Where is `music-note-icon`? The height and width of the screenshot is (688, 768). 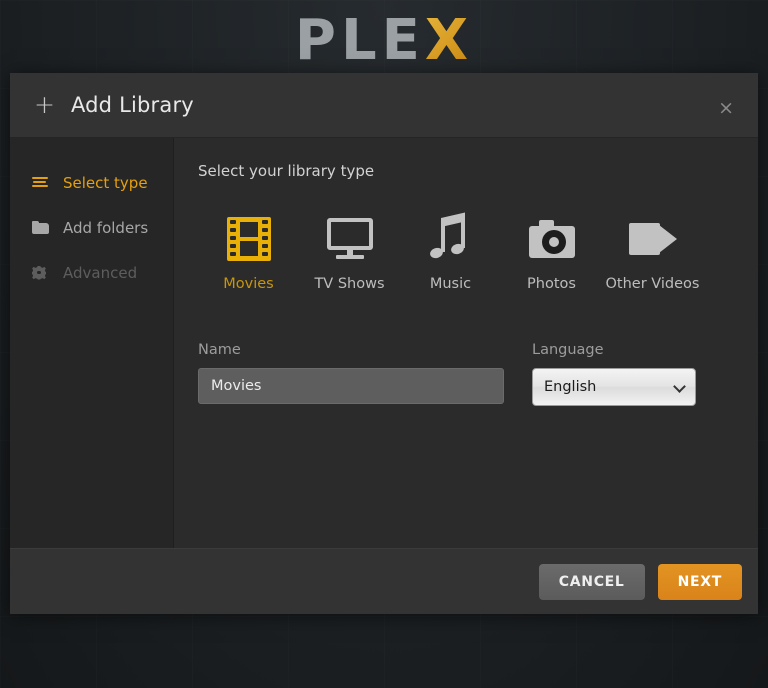 music-note-icon is located at coordinates (450, 238).